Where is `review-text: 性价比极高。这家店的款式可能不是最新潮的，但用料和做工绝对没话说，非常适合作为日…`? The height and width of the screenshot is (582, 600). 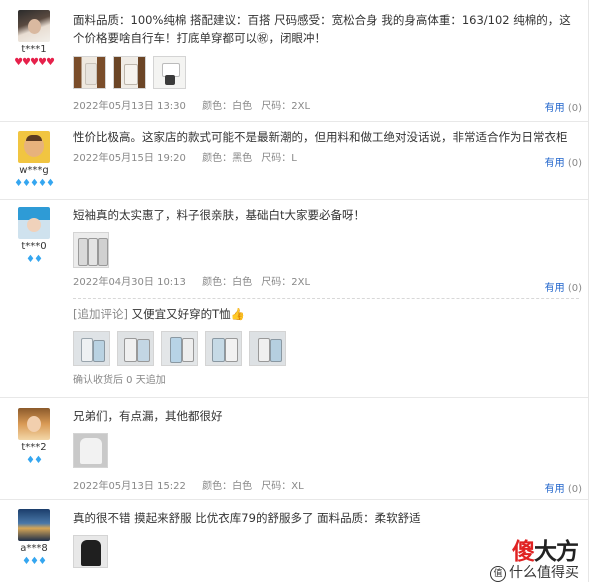
review-text: 性价比极高。这家店的款式可能不是最新潮的，但用料和做工绝对没话说，非常适合作为日… is located at coordinates (320, 137).